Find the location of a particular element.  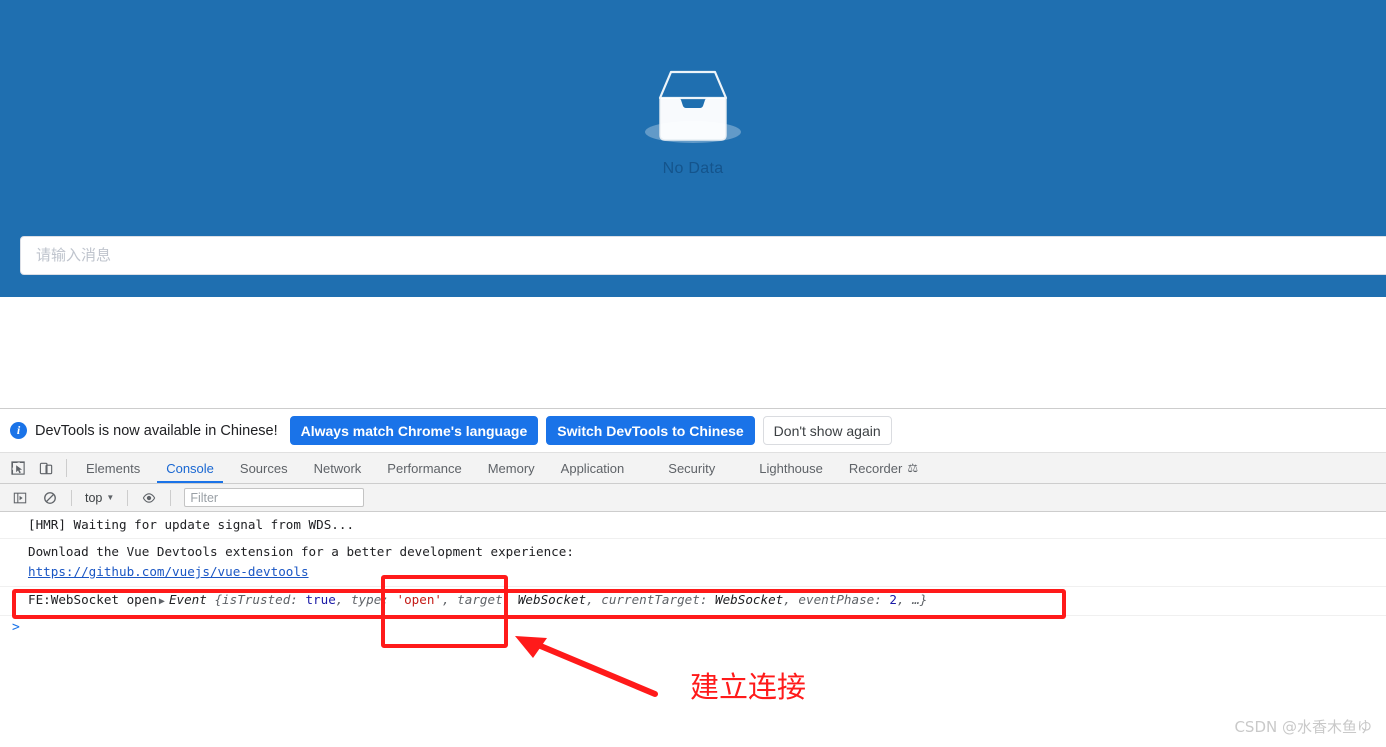

prop-value-eventPhase: 2 is located at coordinates (893, 599).